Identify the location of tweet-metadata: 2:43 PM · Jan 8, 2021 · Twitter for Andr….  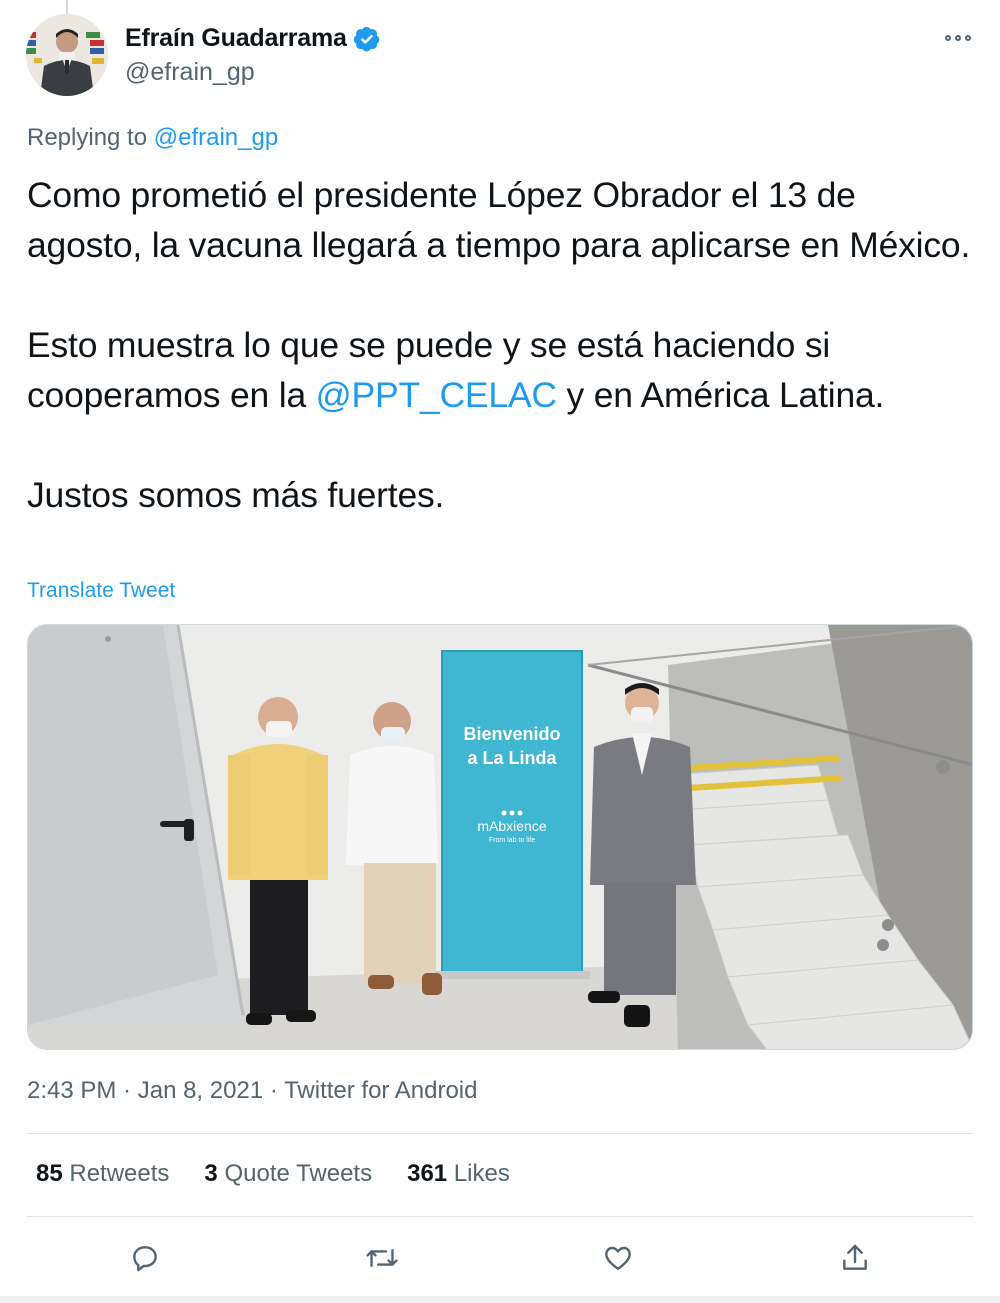
(252, 1091).